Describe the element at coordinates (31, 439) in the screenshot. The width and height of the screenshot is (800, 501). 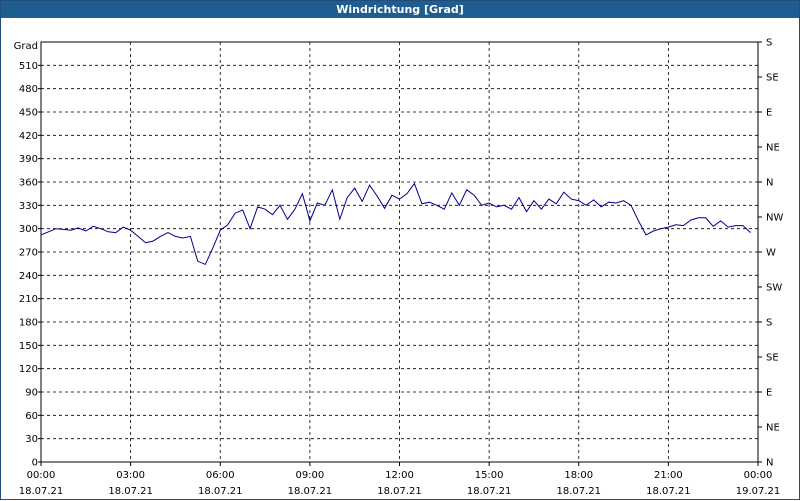
I see `y-tick-label: 30` at that location.